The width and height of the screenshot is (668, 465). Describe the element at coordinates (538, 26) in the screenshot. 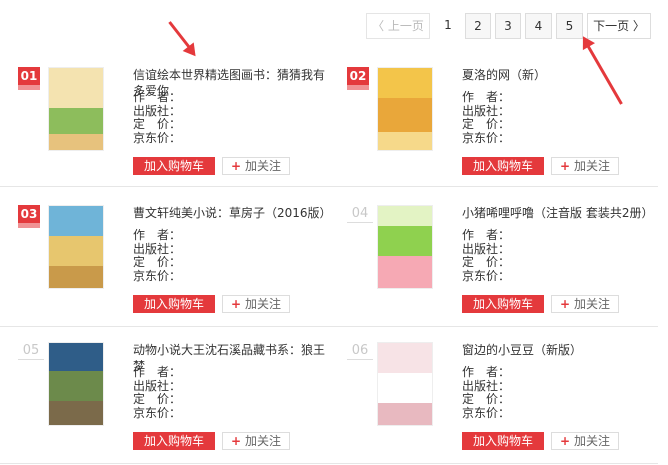

I see `page-4-button: 4` at that location.